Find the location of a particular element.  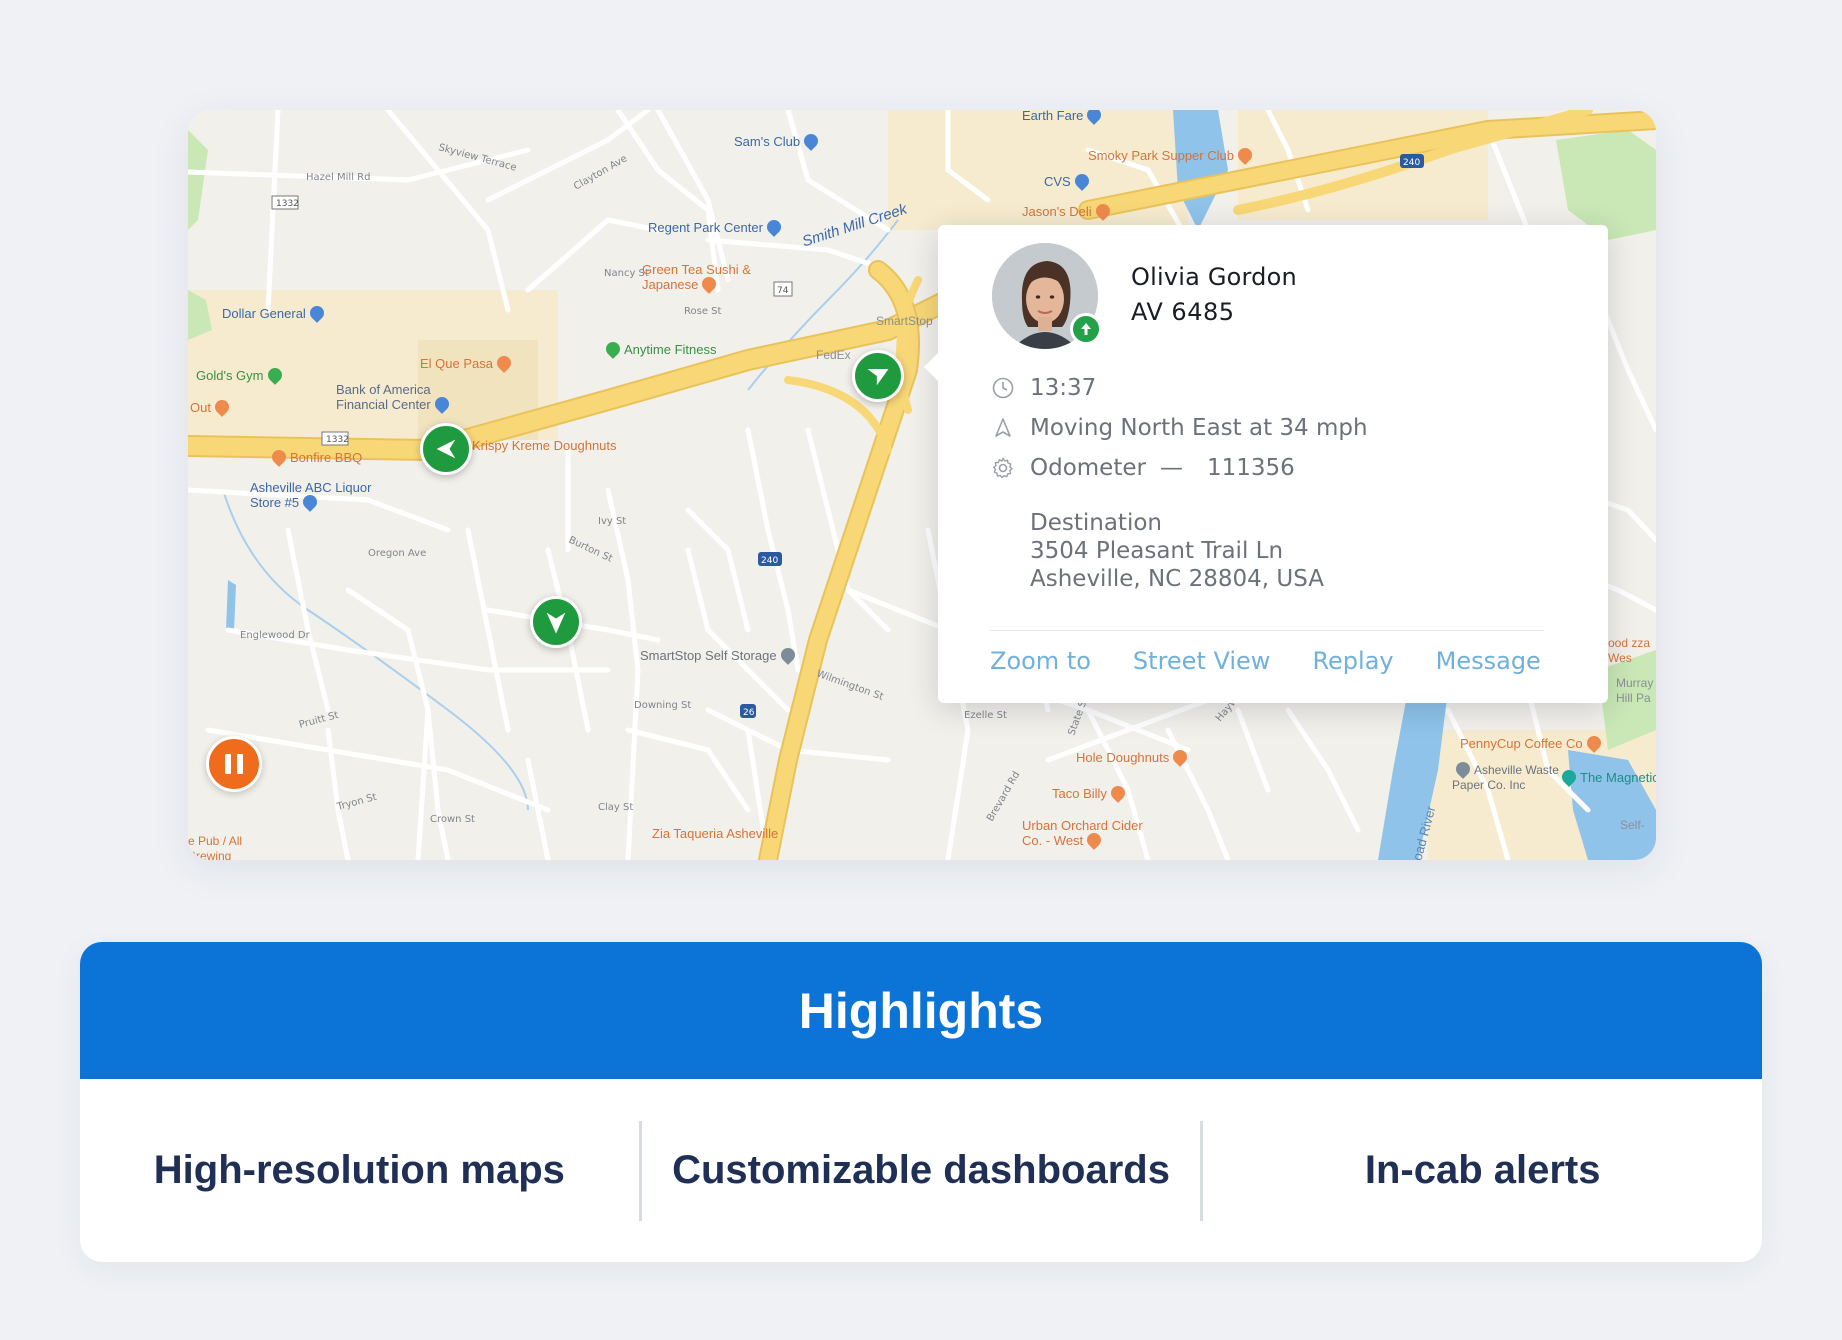

popup-divider is located at coordinates (1267, 630).